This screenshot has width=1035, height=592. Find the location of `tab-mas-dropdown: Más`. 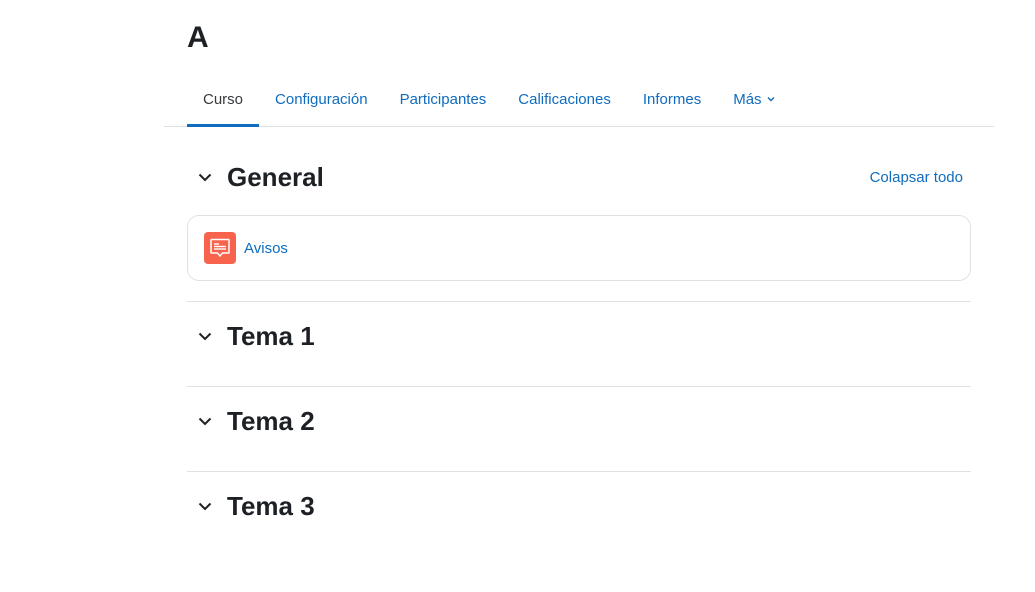

tab-mas-dropdown: Más is located at coordinates (754, 99).